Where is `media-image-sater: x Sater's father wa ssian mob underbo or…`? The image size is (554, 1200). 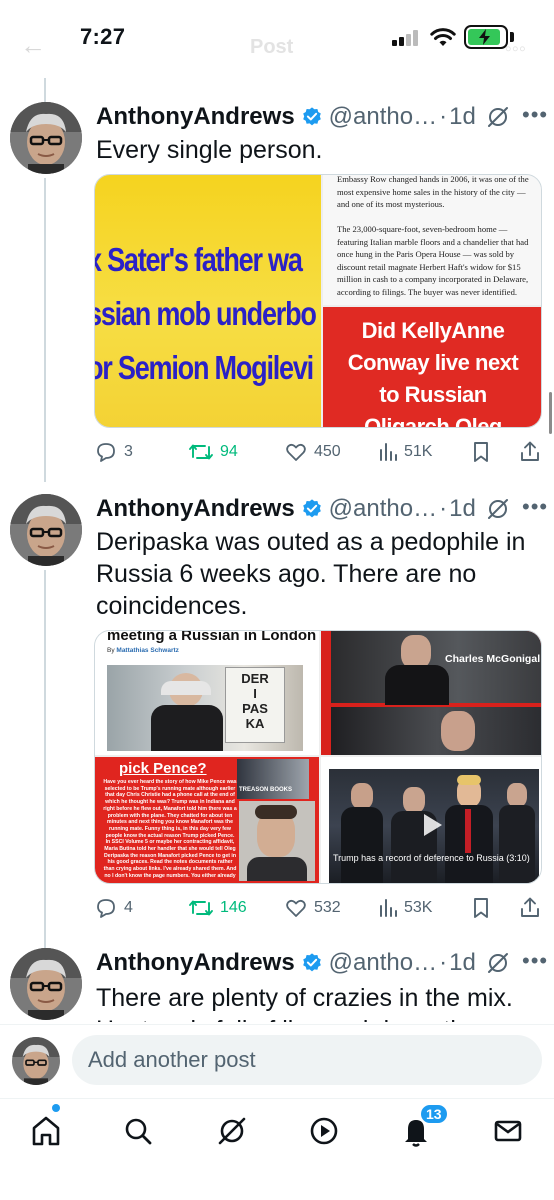
media-image-sater: x Sater's father wa ssian mob underbo or… is located at coordinates (208, 301).